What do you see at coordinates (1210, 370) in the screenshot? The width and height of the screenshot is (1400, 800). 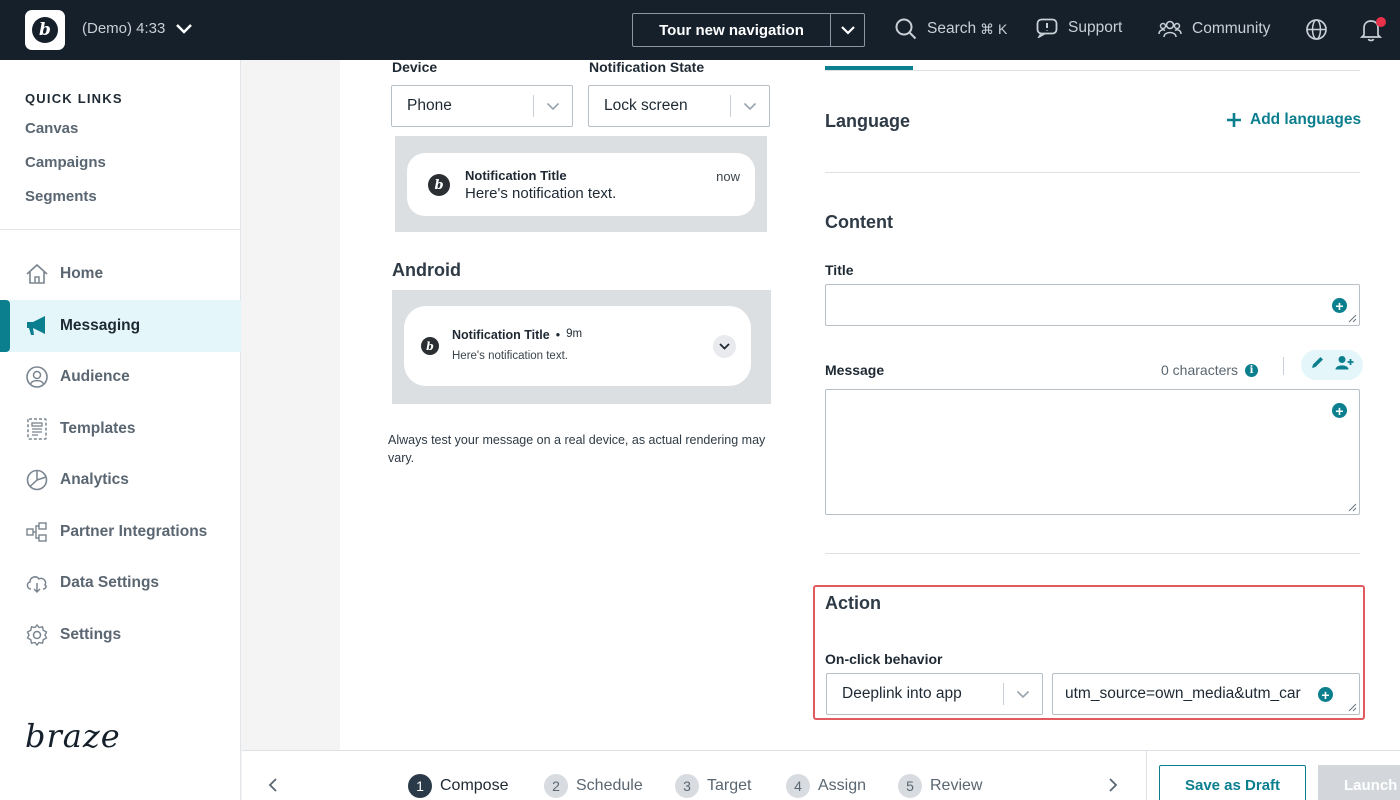 I see `character-count: 0 characters i` at bounding box center [1210, 370].